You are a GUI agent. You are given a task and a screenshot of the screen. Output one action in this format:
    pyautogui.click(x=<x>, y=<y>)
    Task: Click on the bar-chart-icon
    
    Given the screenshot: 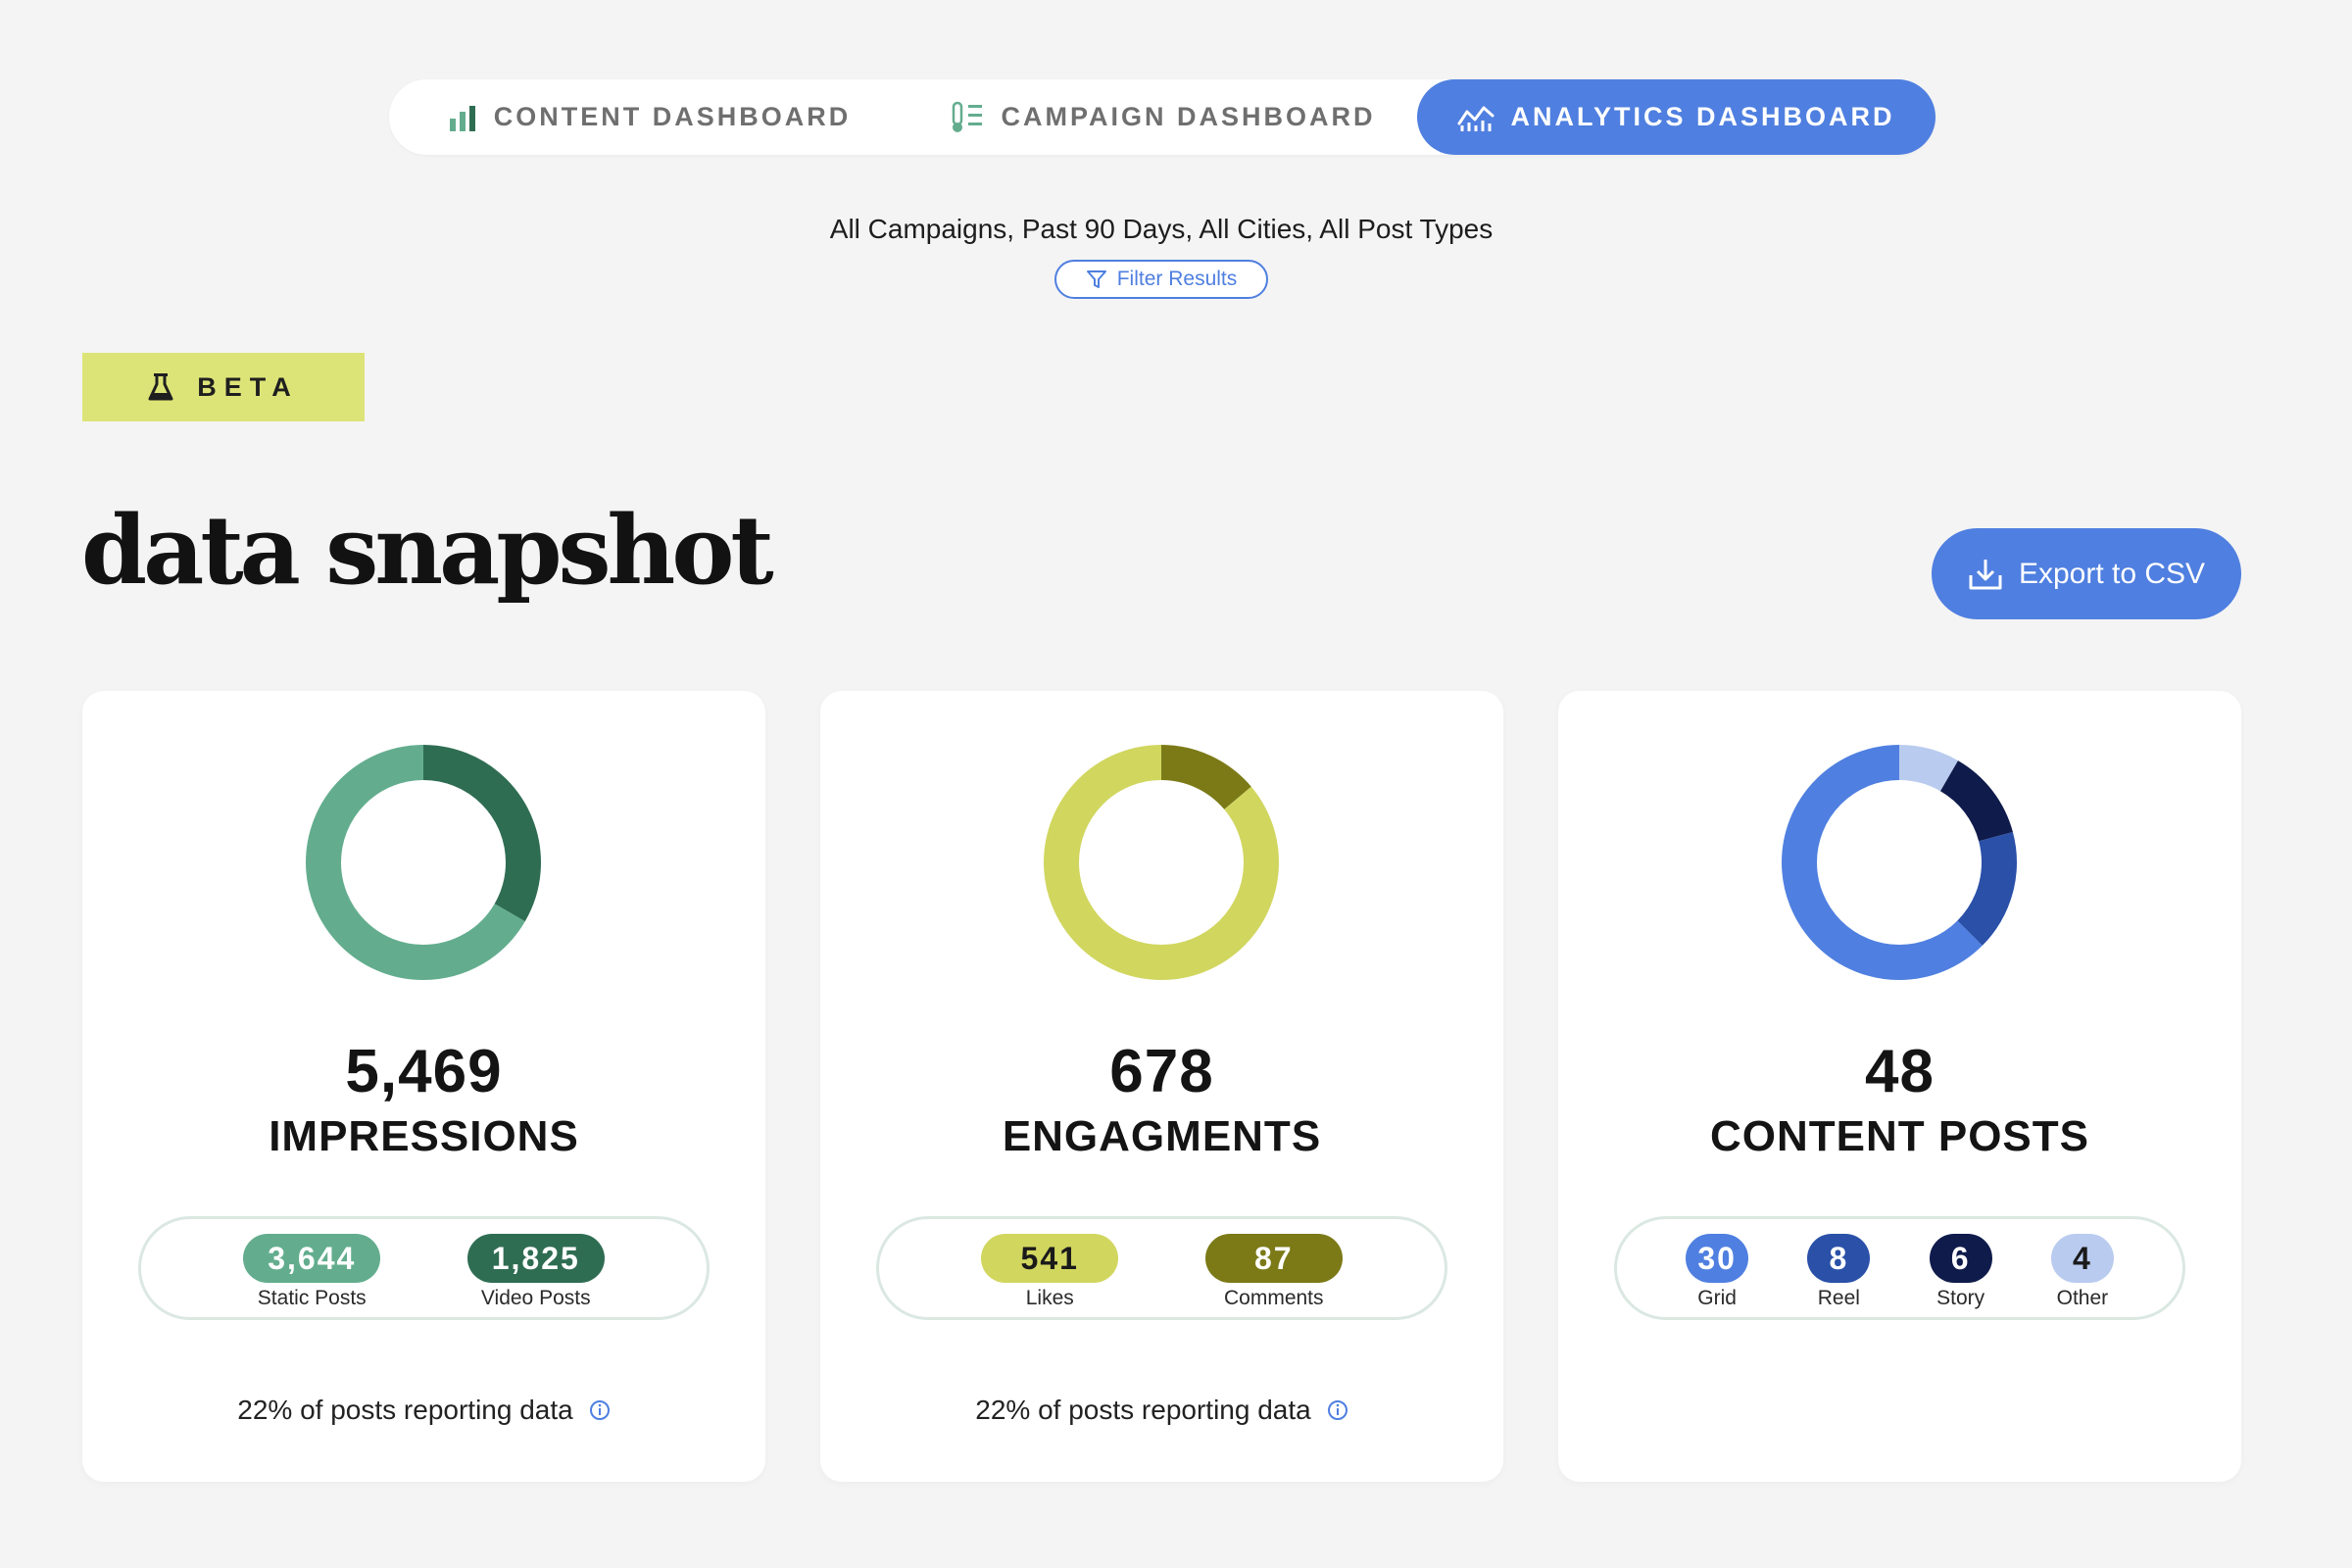 What is the action you would take?
    pyautogui.click(x=462, y=118)
    